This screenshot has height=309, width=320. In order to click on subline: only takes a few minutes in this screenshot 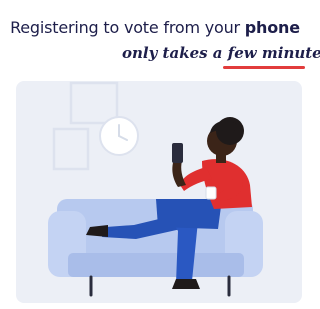, I will do `click(221, 53)`.